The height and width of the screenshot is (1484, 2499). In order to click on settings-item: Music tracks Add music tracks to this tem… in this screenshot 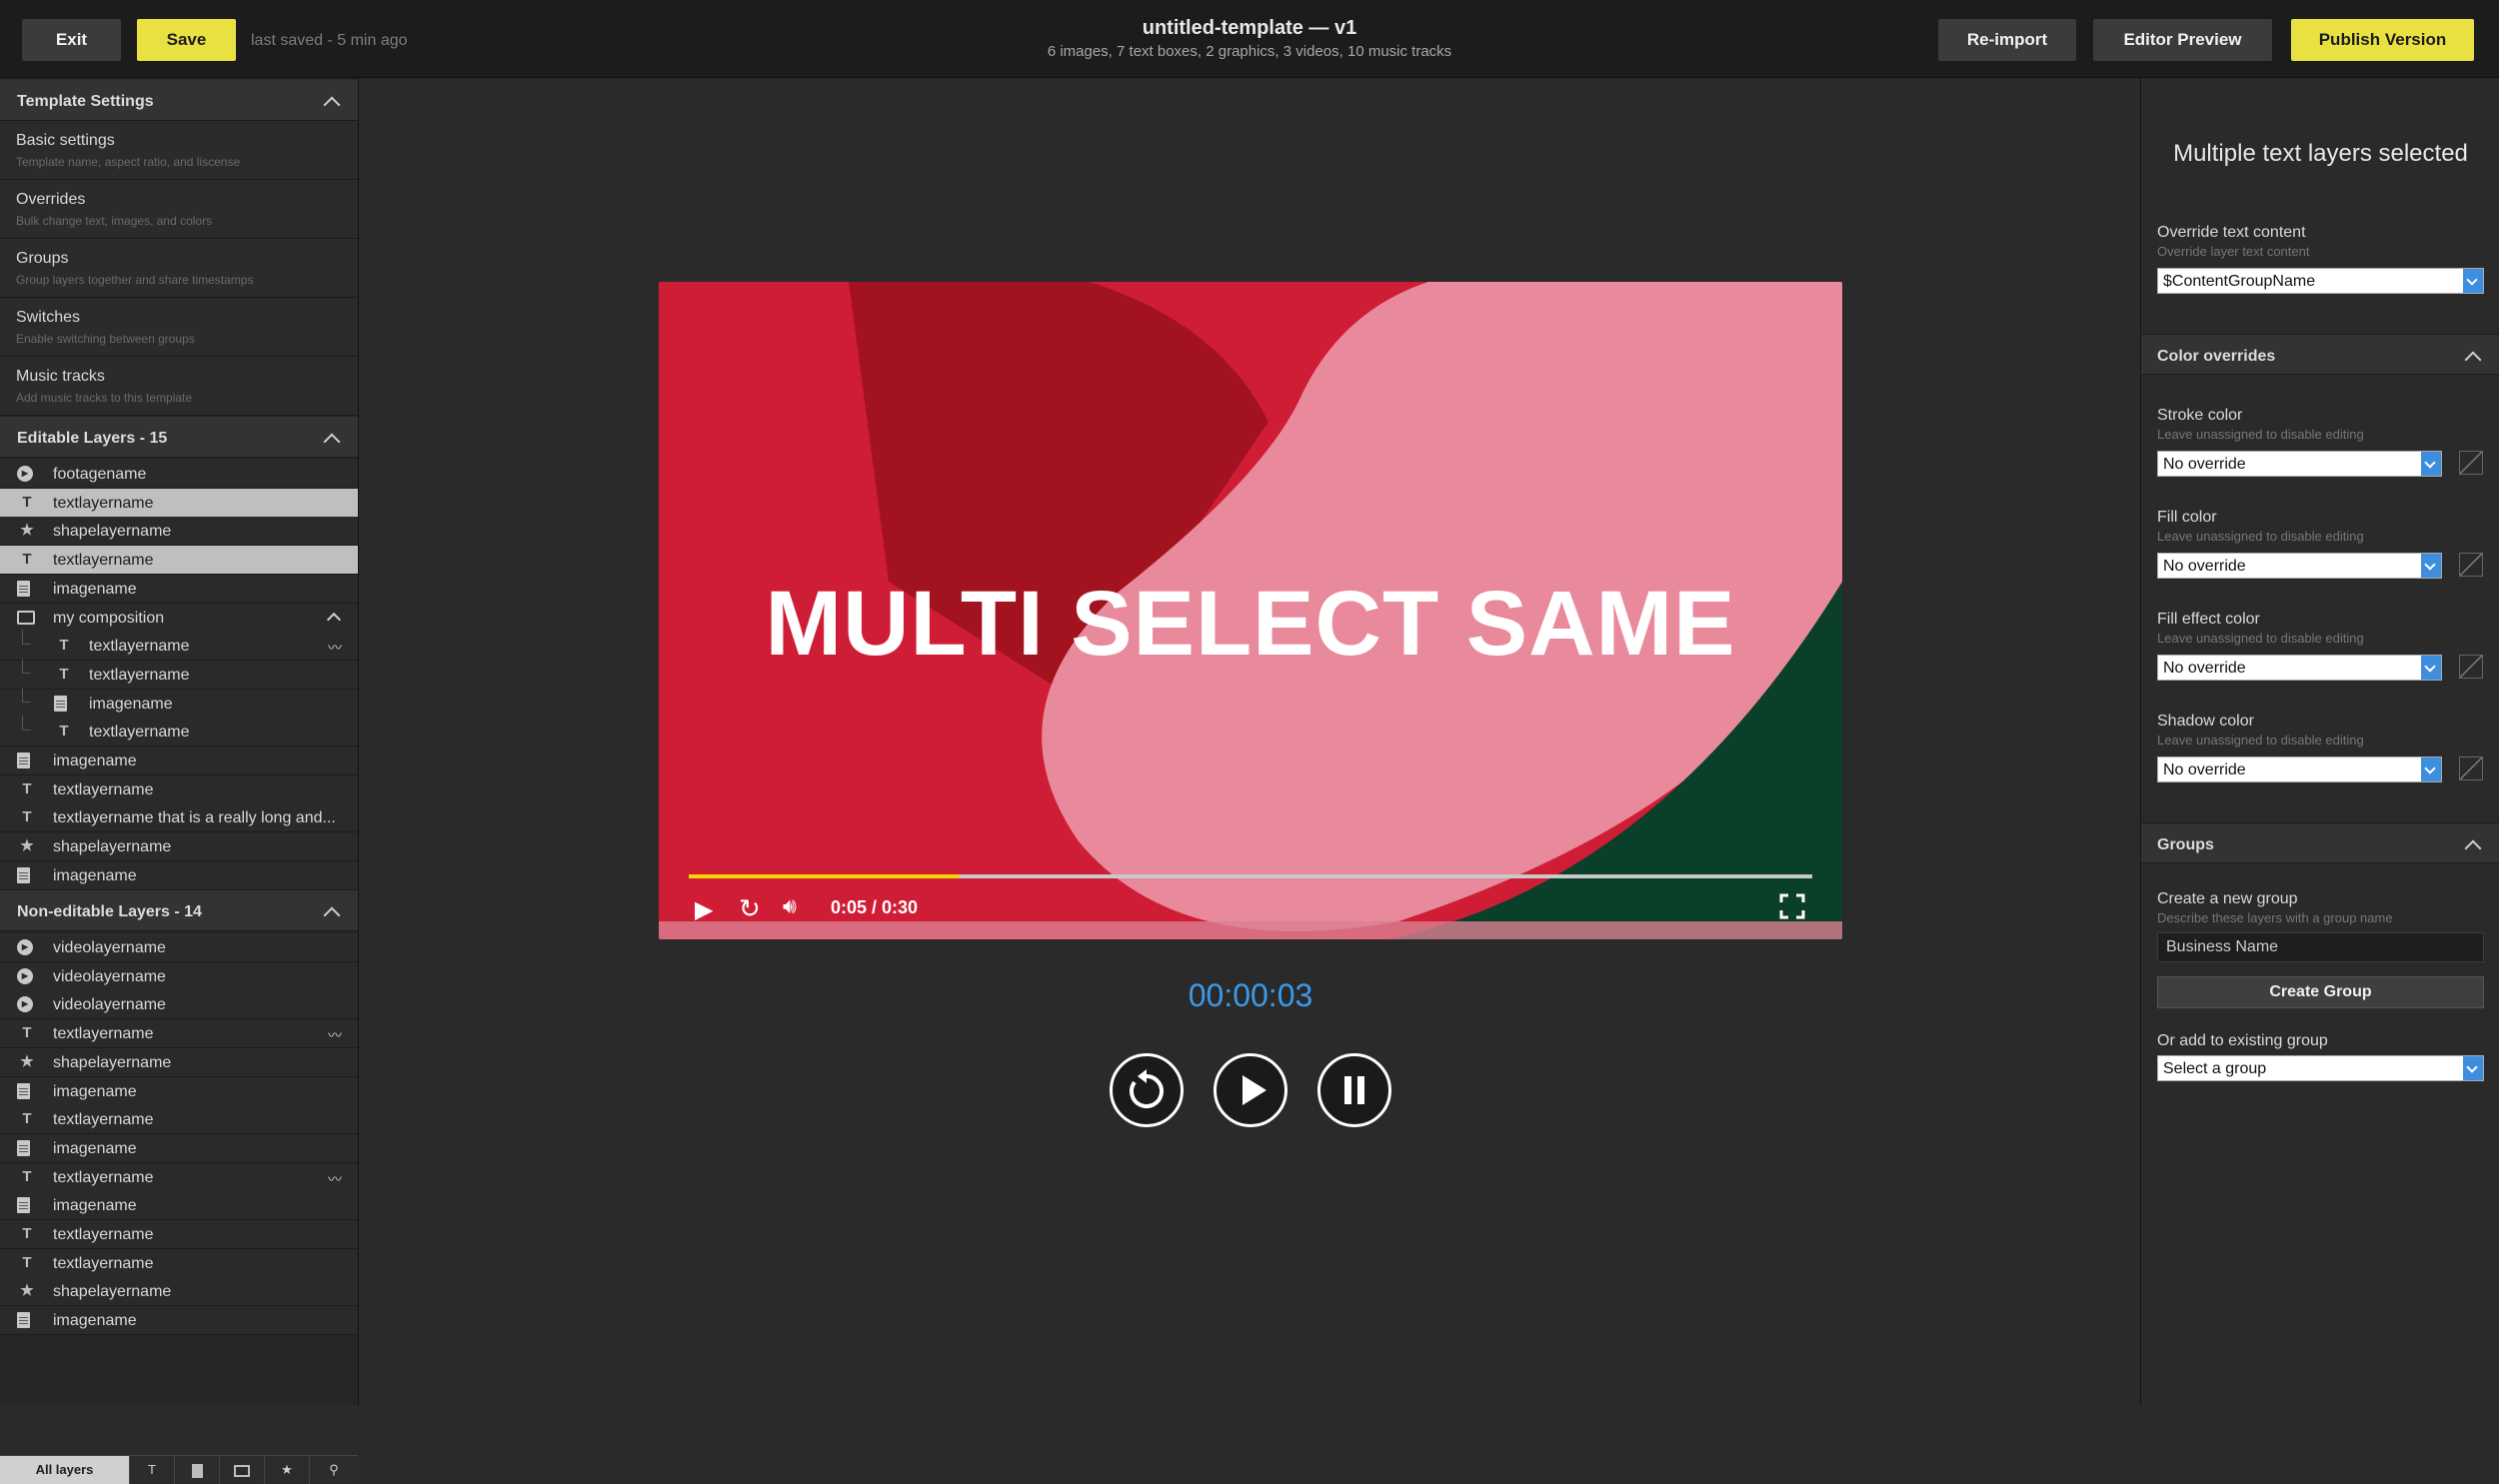, I will do `click(179, 386)`.